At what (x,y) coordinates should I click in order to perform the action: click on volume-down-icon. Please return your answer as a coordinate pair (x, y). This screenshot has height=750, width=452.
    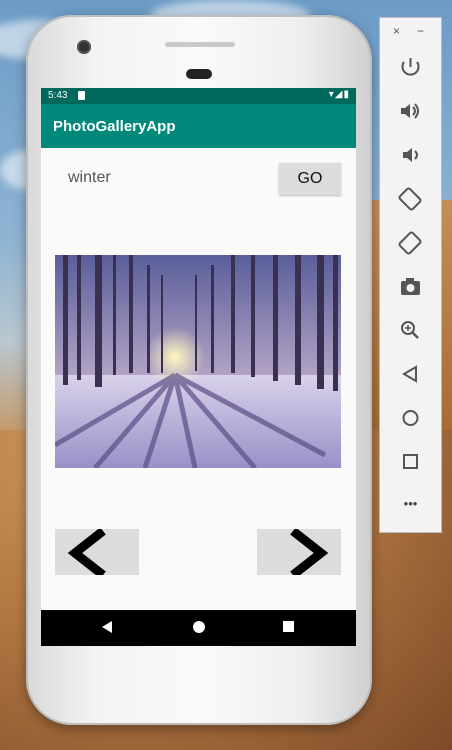
    Looking at the image, I should click on (410, 155).